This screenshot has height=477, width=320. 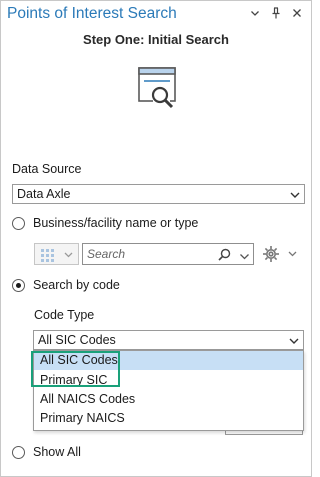 What do you see at coordinates (168, 399) in the screenshot?
I see `dropdown-option-all-naics: All NAICS Codes` at bounding box center [168, 399].